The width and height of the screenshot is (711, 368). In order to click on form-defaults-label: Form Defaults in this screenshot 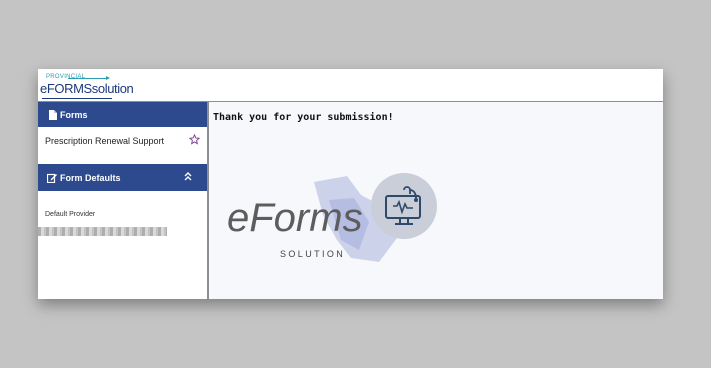, I will do `click(90, 177)`.